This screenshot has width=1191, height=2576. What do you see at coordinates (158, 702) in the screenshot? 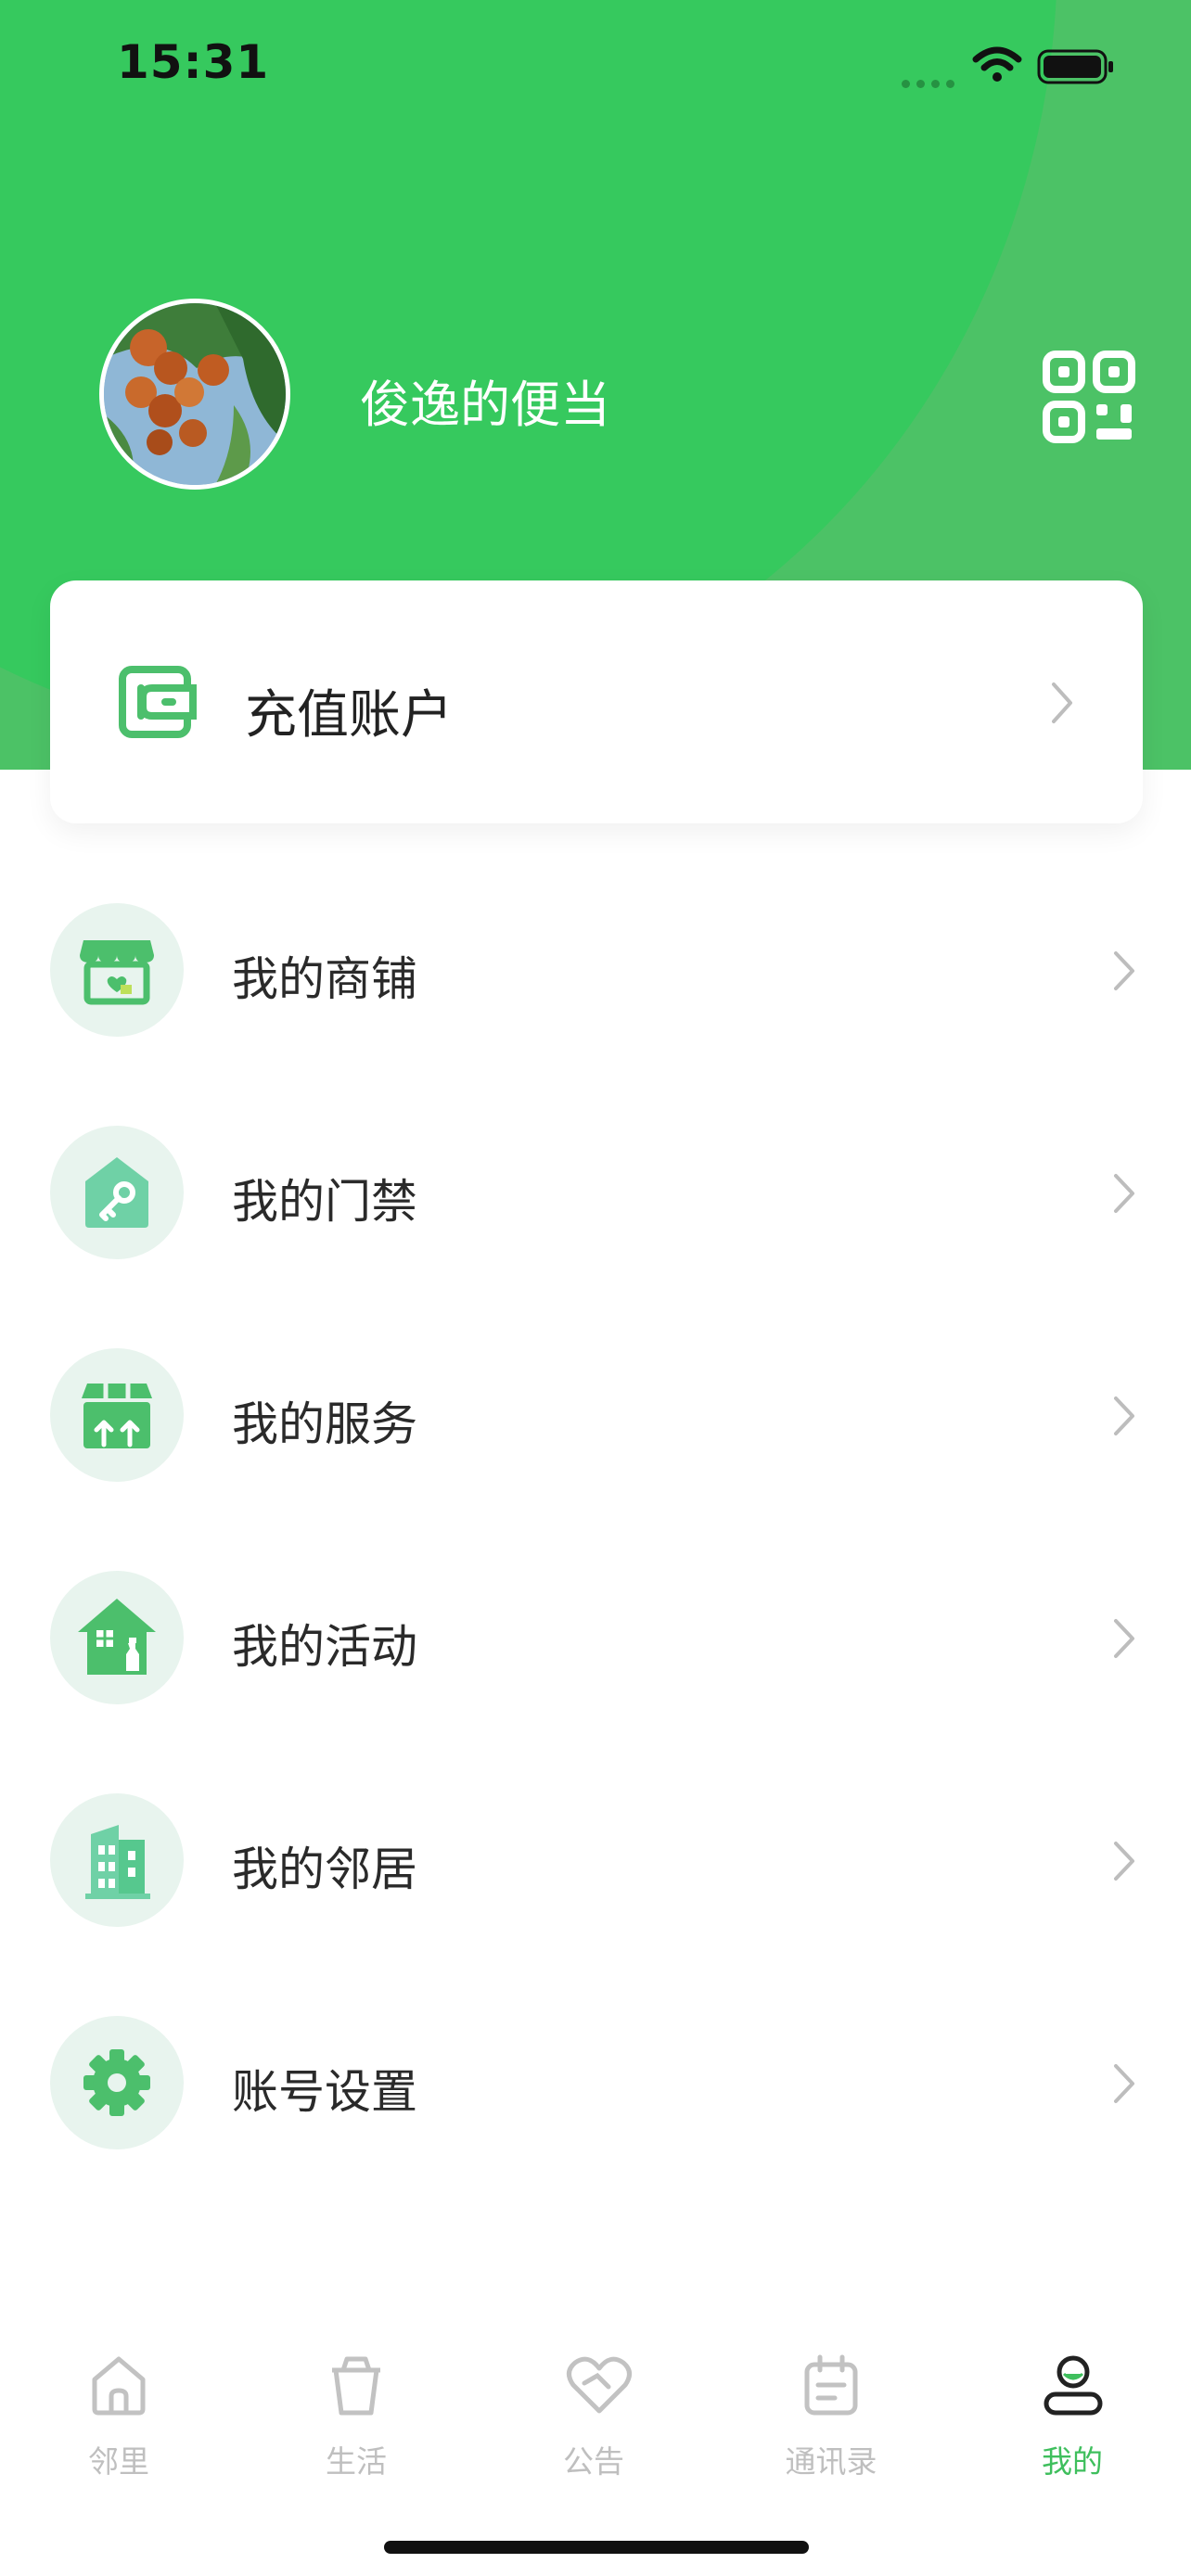
I see `wallet-icon` at bounding box center [158, 702].